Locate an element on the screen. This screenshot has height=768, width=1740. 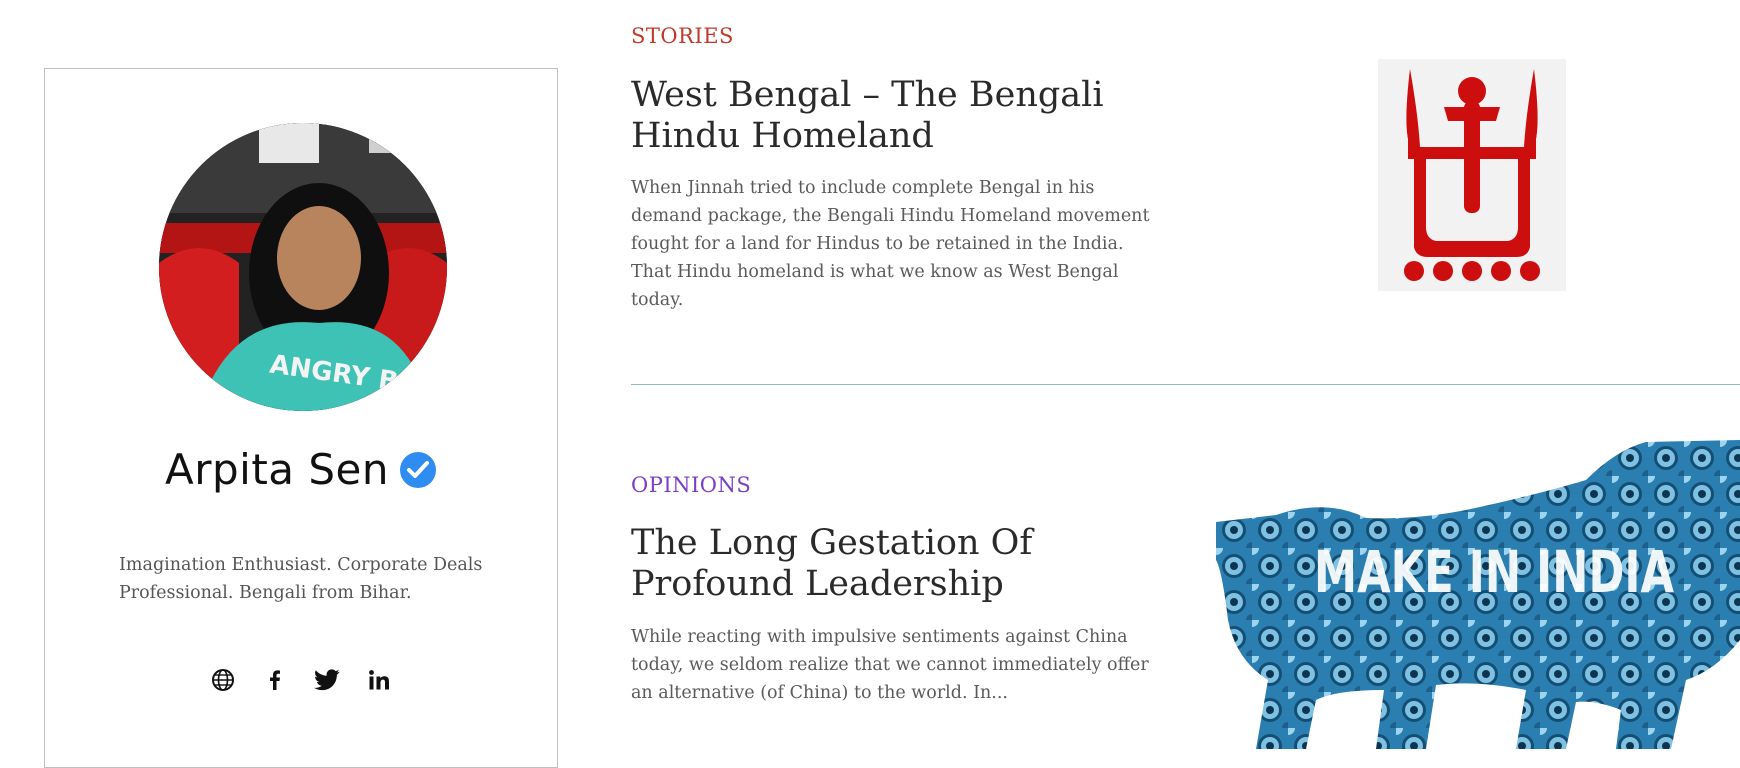
linkedin-icon is located at coordinates (379, 680).